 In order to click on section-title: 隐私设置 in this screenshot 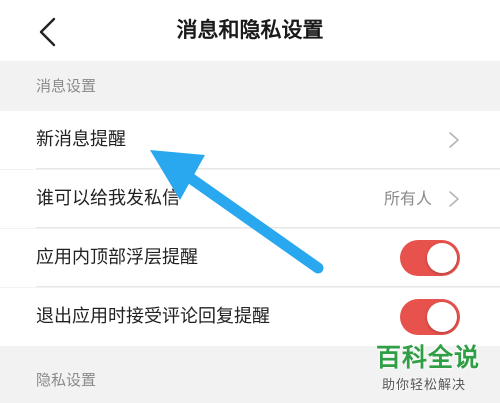, I will do `click(66, 380)`.